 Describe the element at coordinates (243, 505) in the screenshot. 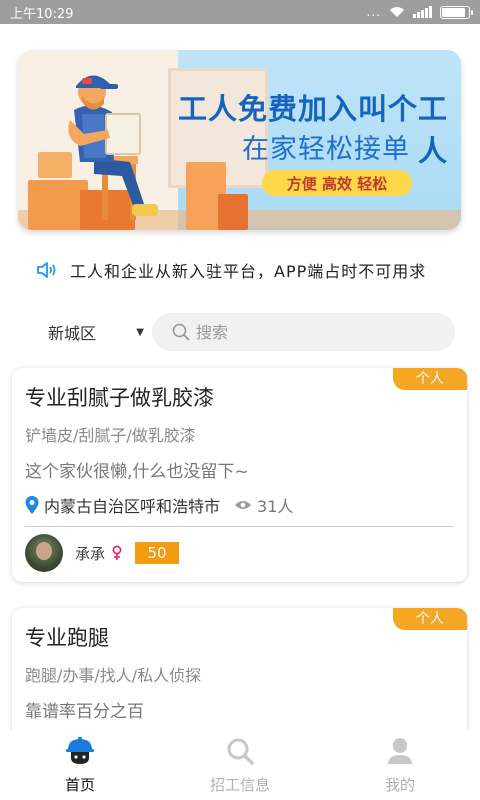

I see `eye-icon` at that location.